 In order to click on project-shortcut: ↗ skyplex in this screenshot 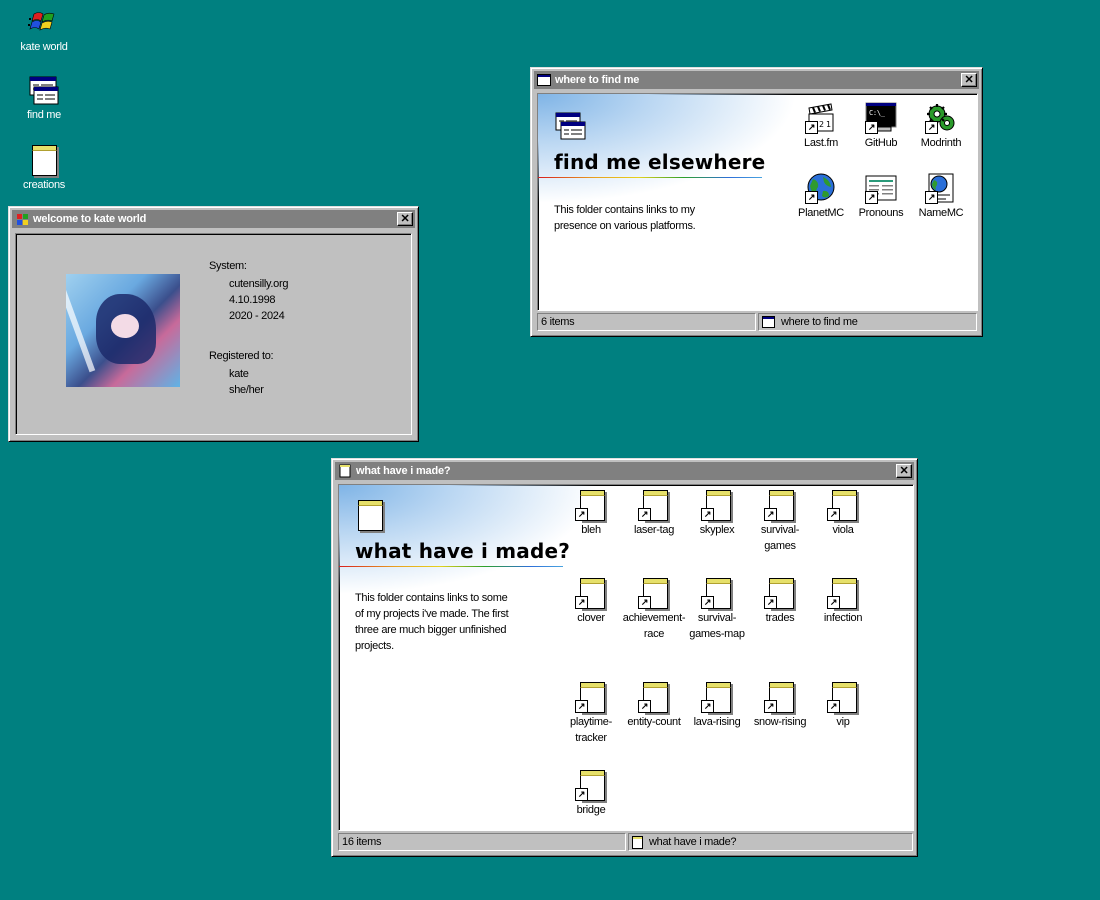, I will do `click(717, 513)`.